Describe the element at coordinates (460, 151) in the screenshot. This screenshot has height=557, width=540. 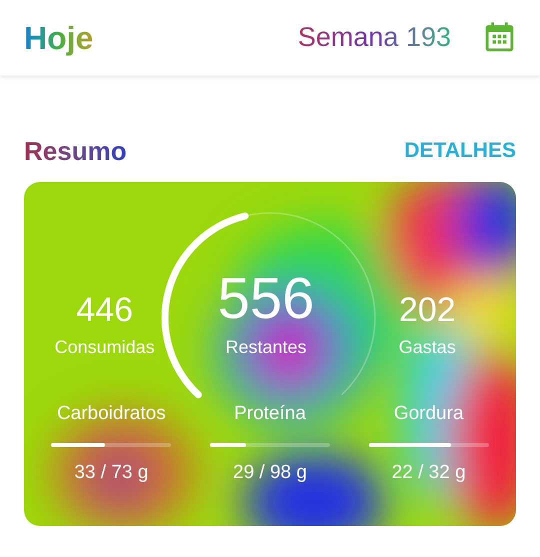
I see `details-link: DETALHES` at that location.